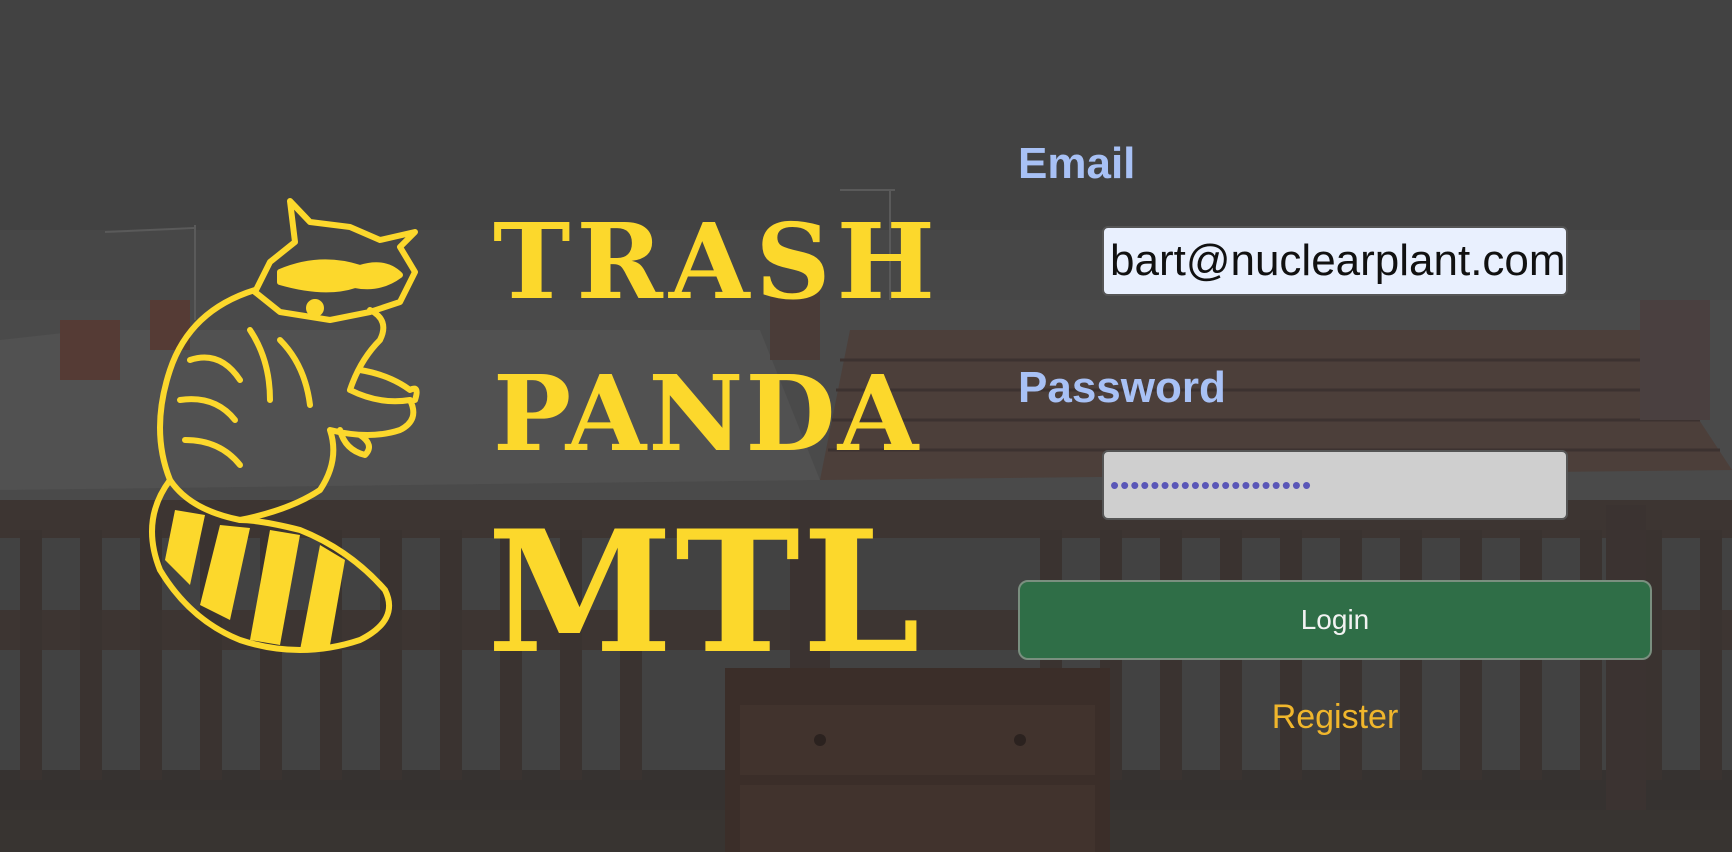  I want to click on login-button-label: Login, so click(1335, 619).